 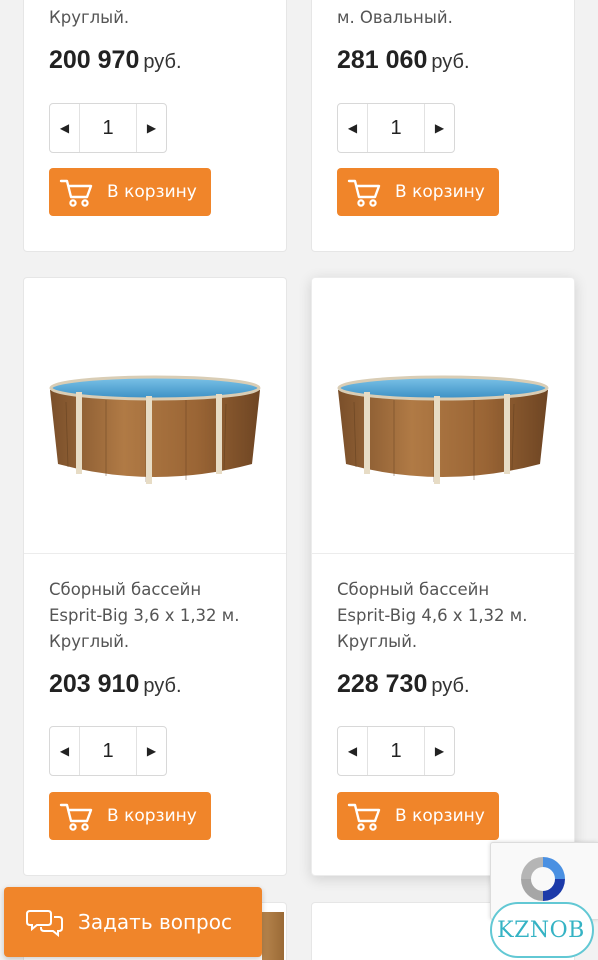 I want to click on ask-question-label: Задать вопрос, so click(x=155, y=922).